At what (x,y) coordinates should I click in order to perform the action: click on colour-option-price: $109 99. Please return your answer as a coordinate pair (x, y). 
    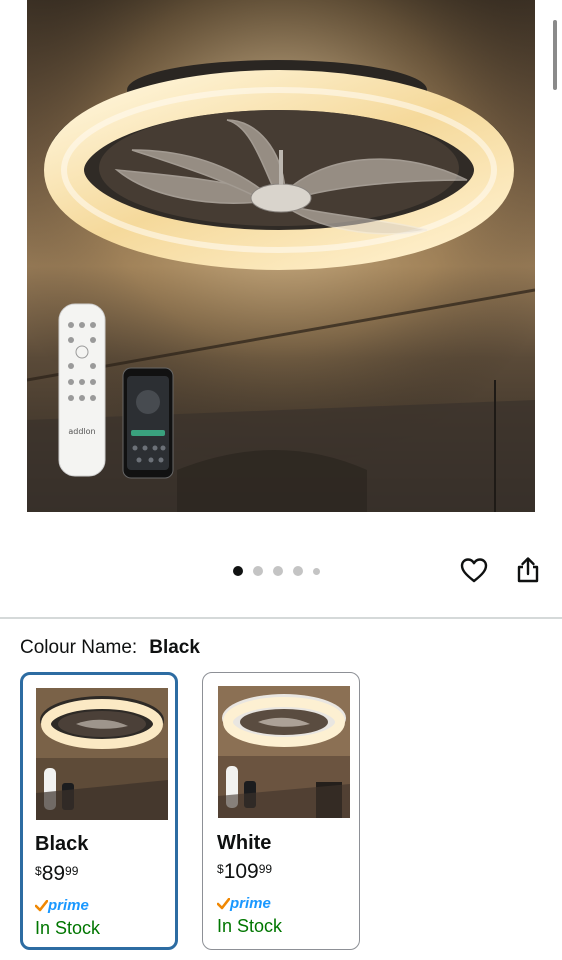
    Looking at the image, I should click on (244, 872).